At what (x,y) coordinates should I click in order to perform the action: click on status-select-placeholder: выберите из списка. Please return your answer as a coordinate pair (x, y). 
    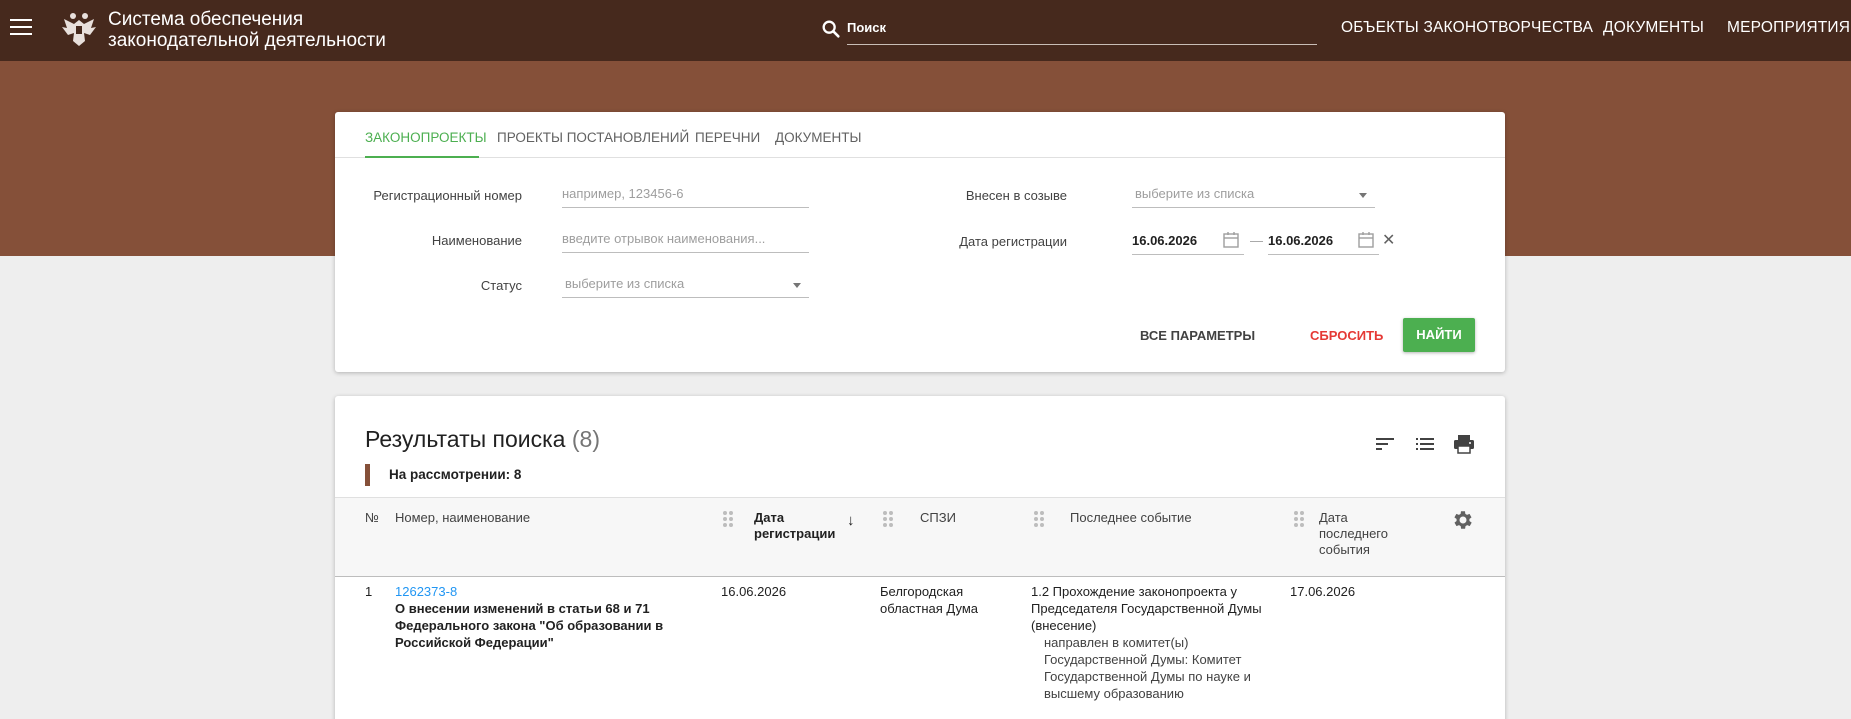
    Looking at the image, I should click on (625, 283).